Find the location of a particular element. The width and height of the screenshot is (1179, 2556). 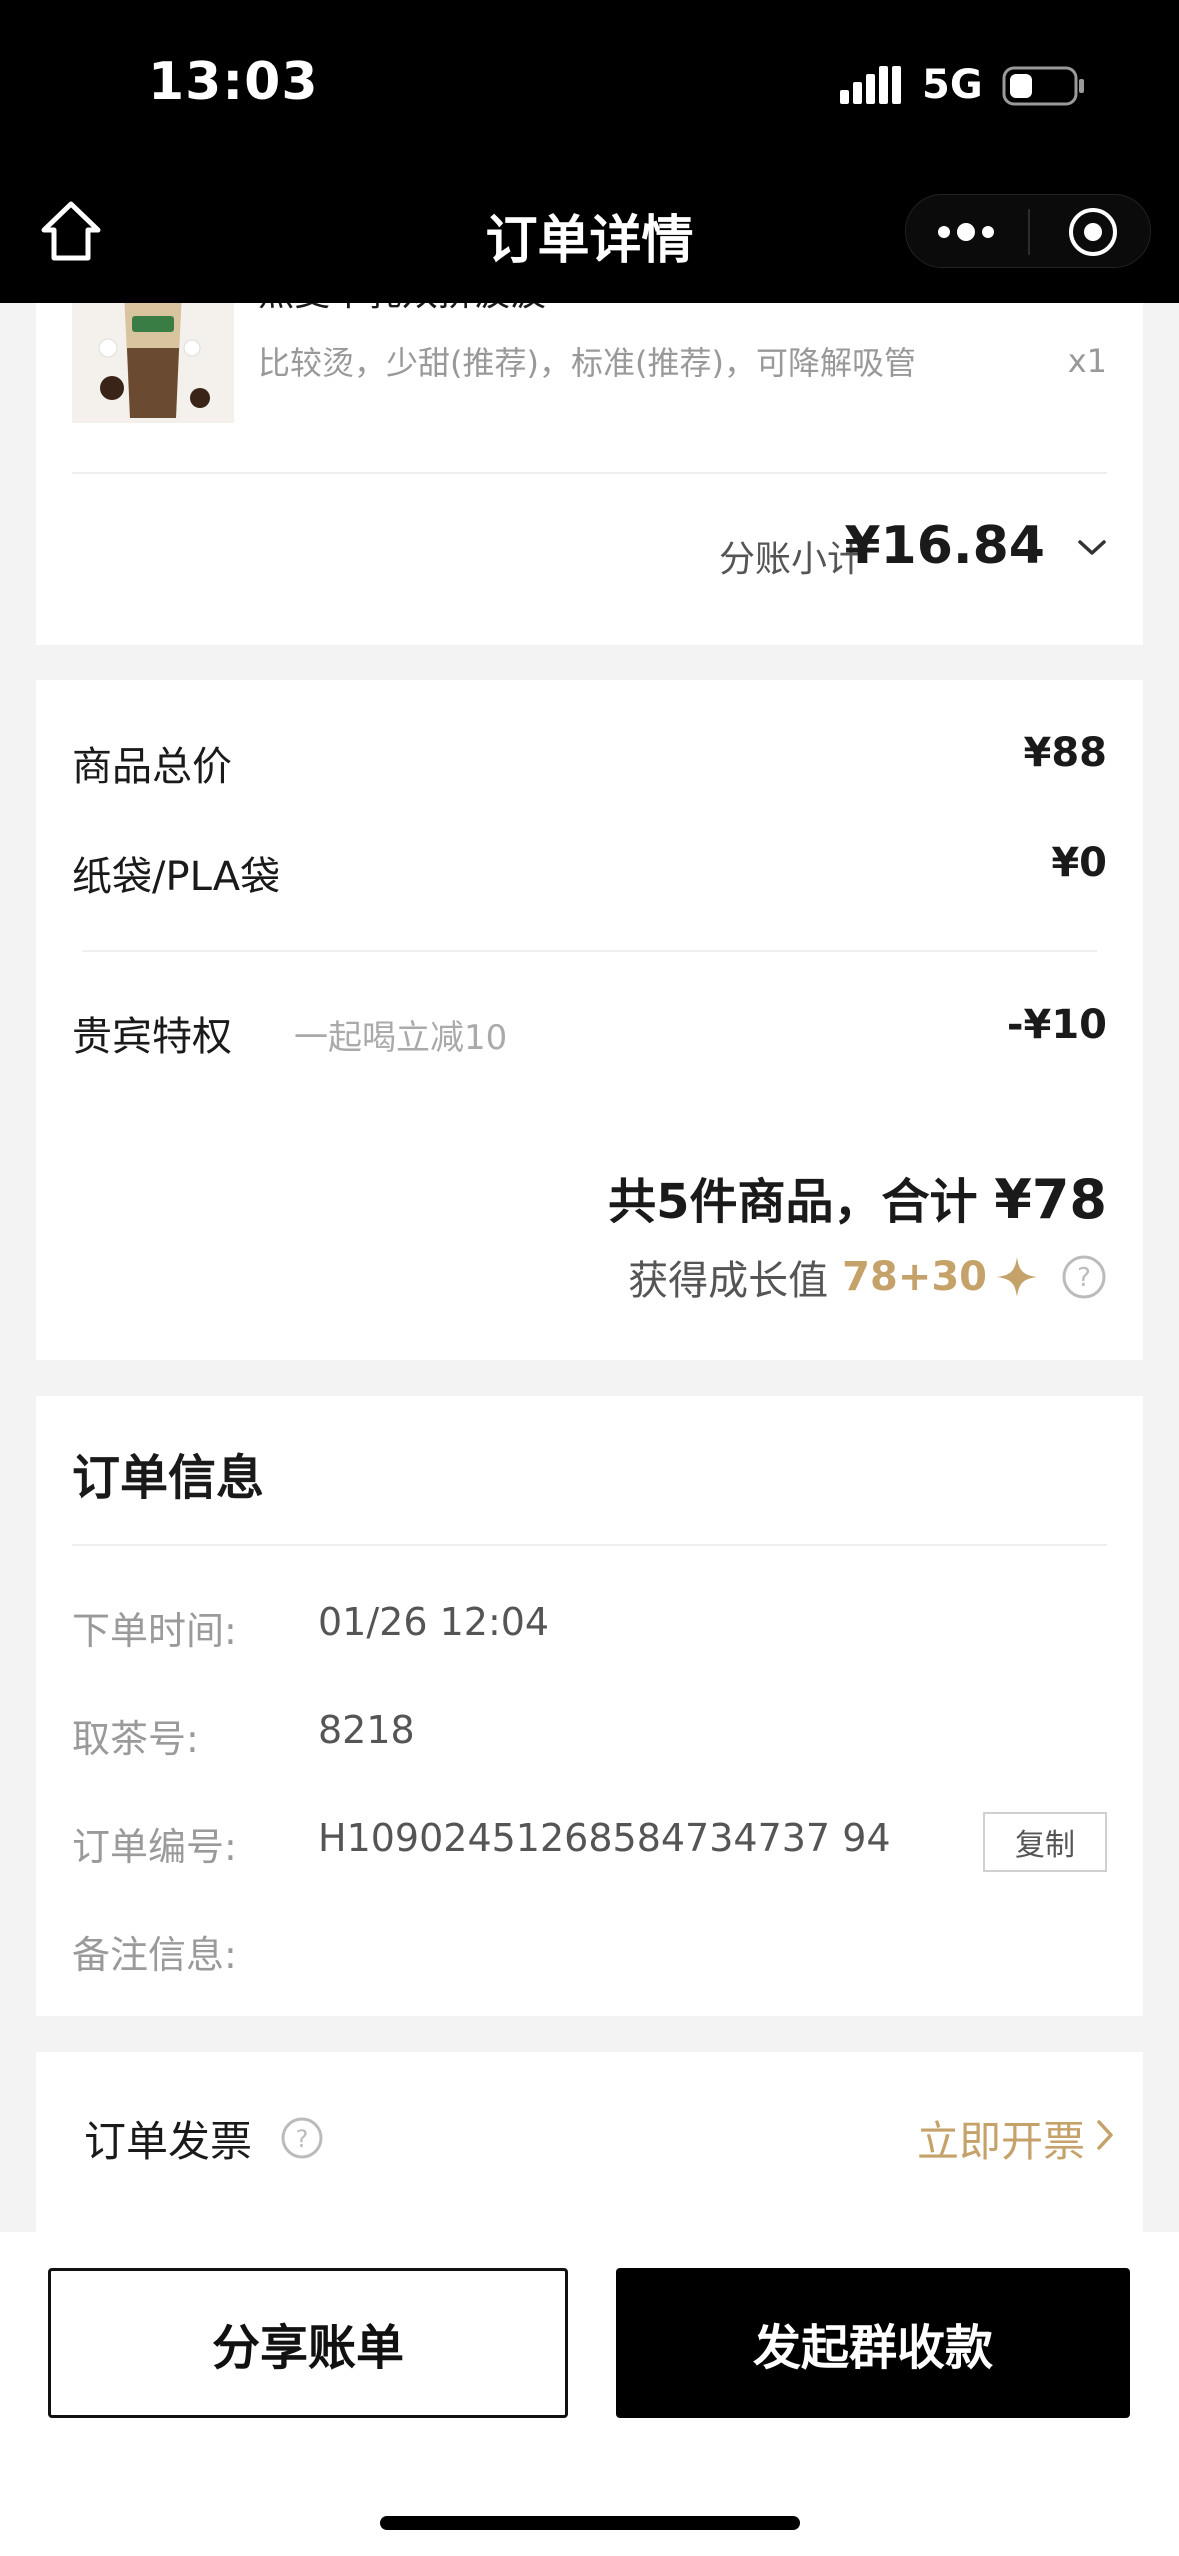

order-time-label: 下单时间: is located at coordinates (154, 1631).